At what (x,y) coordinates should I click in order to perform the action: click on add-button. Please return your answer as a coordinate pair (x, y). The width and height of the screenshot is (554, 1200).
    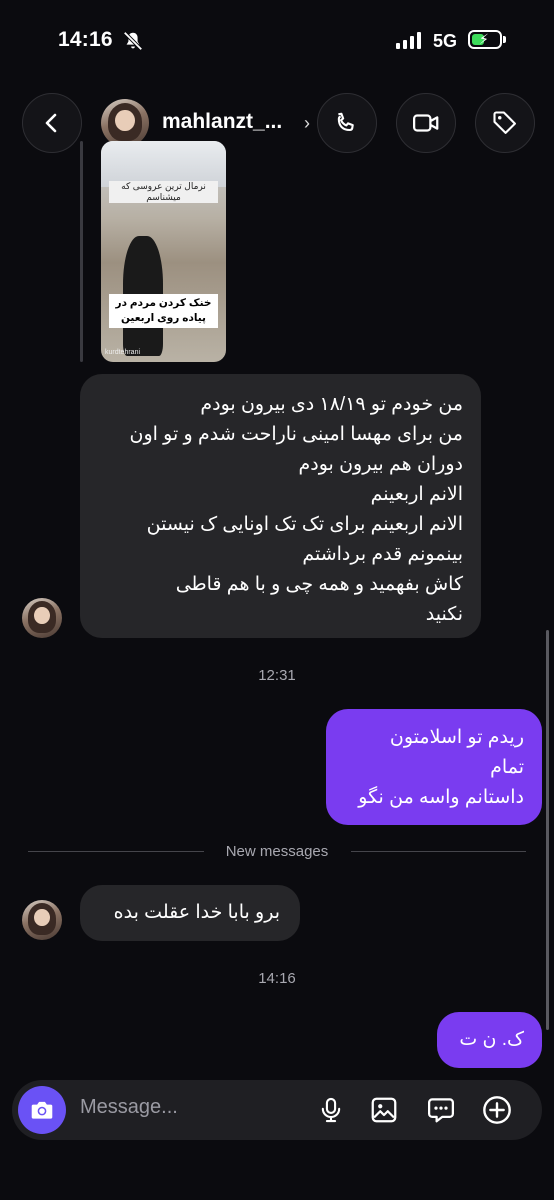
    Looking at the image, I should click on (497, 1110).